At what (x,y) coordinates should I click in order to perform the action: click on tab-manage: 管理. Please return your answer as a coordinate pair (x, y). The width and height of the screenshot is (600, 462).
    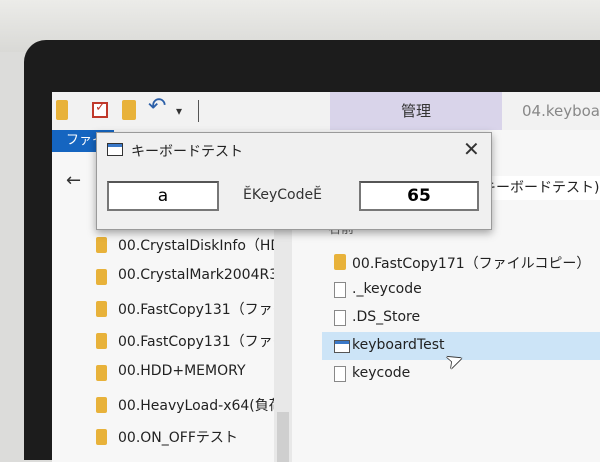
    Looking at the image, I should click on (416, 111).